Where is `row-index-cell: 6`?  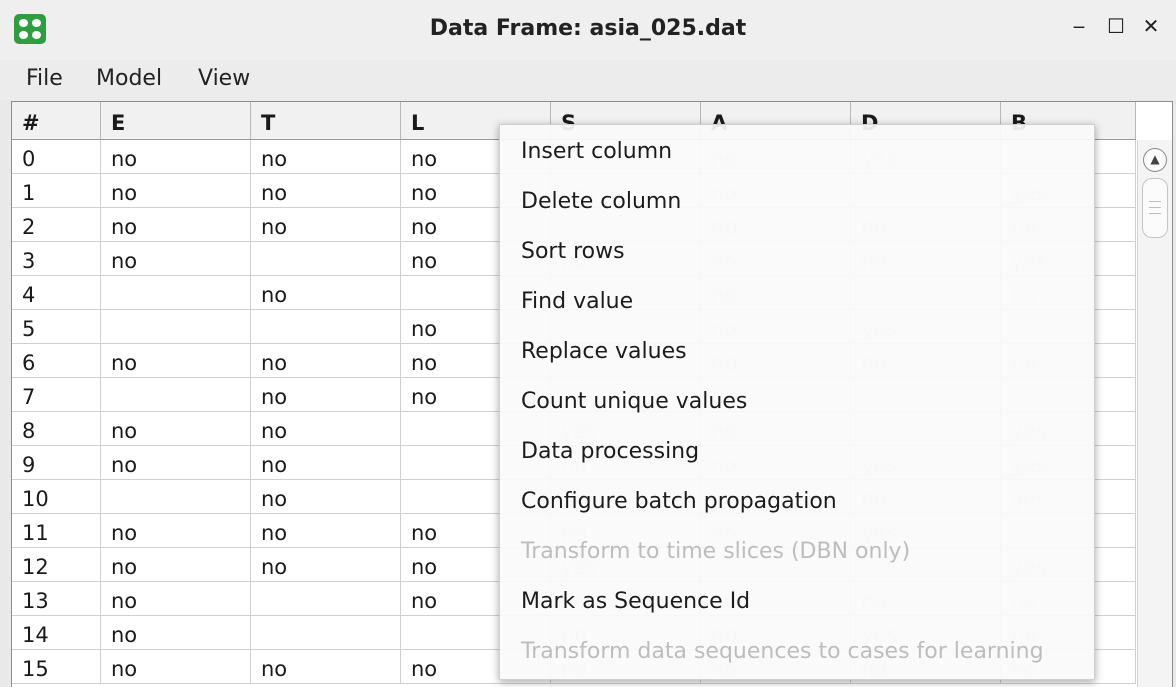
row-index-cell: 6 is located at coordinates (56, 361).